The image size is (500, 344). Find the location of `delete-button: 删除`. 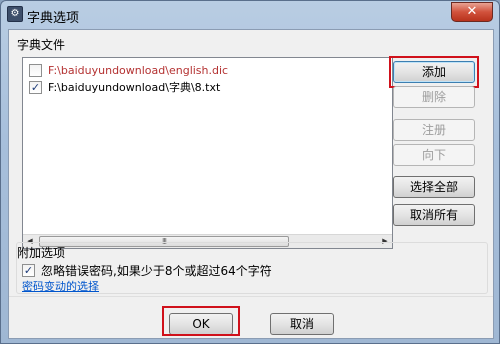

delete-button: 删除 is located at coordinates (434, 97).